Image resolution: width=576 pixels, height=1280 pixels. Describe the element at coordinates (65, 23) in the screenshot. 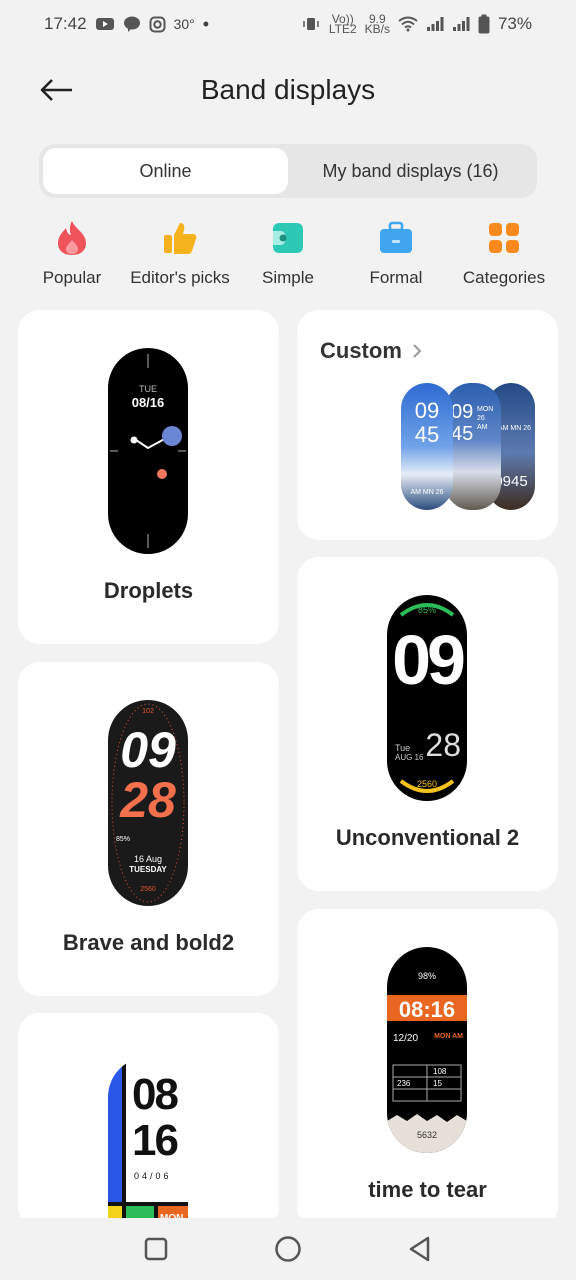

I see `clock: 17:42` at that location.